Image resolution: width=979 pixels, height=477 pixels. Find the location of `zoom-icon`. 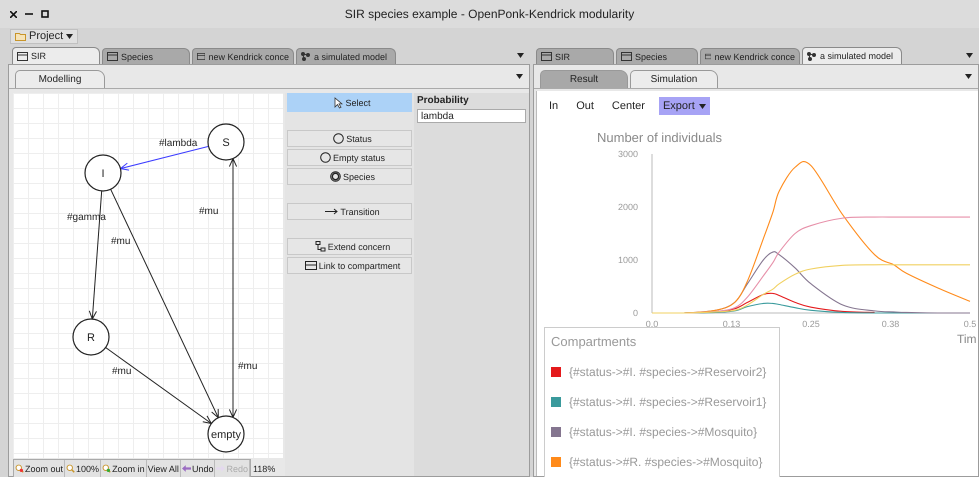

zoom-icon is located at coordinates (71, 468).